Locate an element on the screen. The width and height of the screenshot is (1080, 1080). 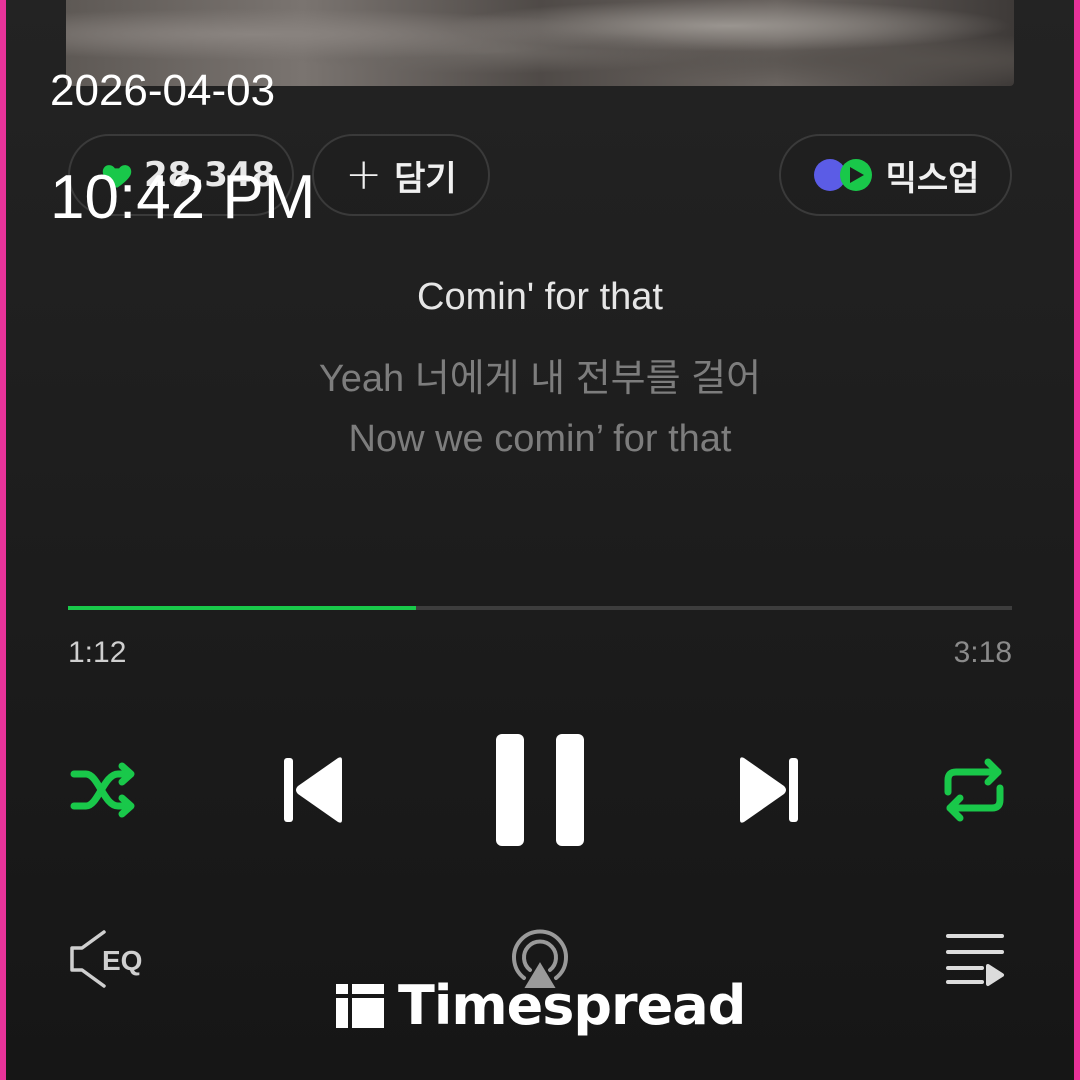
mixup-logo-icon is located at coordinates (842, 175).